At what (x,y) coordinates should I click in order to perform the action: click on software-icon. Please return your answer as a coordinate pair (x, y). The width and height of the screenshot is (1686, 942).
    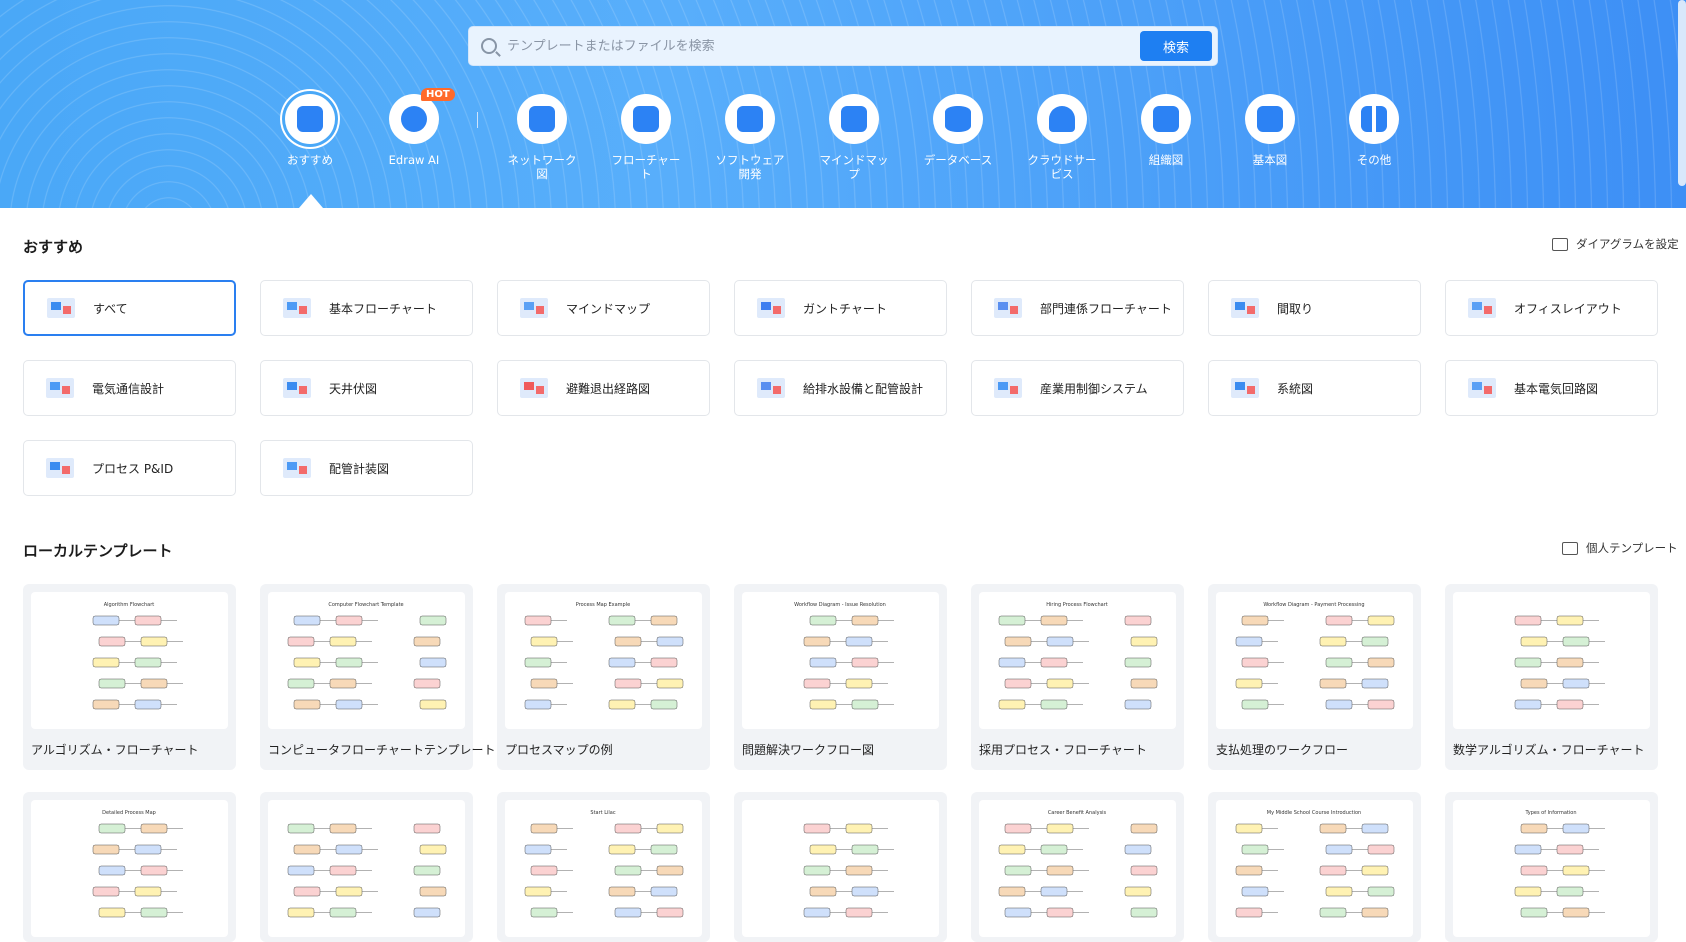
    Looking at the image, I should click on (750, 119).